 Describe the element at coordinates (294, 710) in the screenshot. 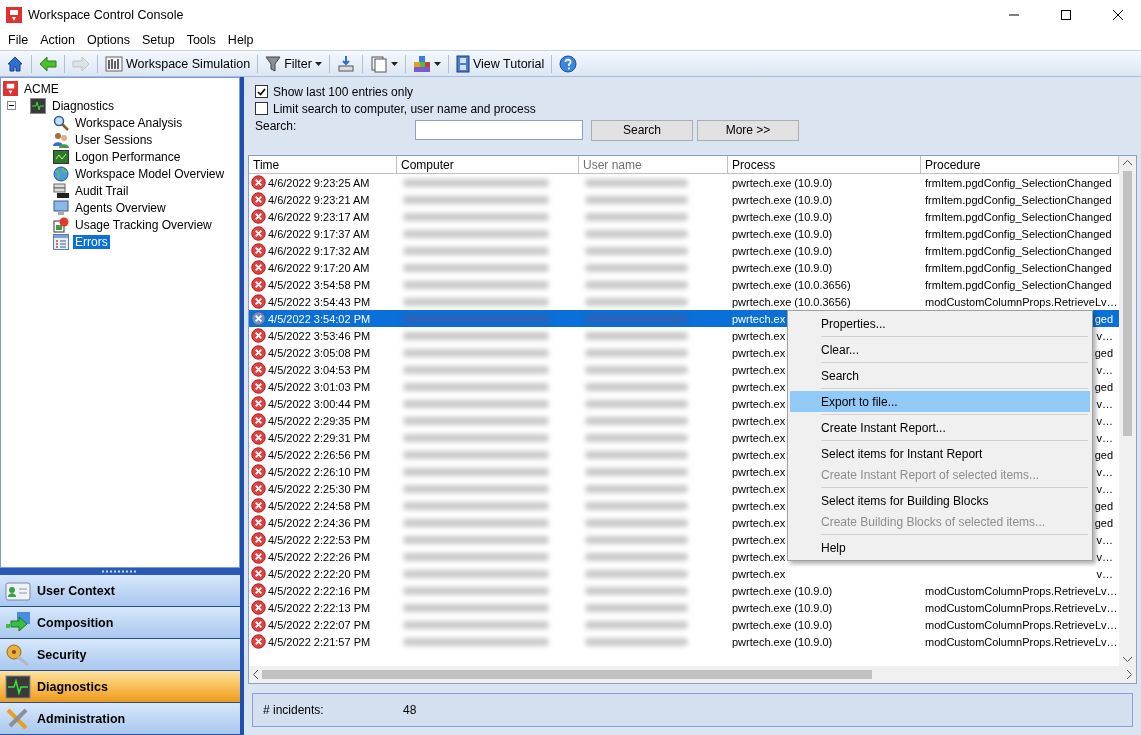

I see `incidents-label: # incidents:` at that location.